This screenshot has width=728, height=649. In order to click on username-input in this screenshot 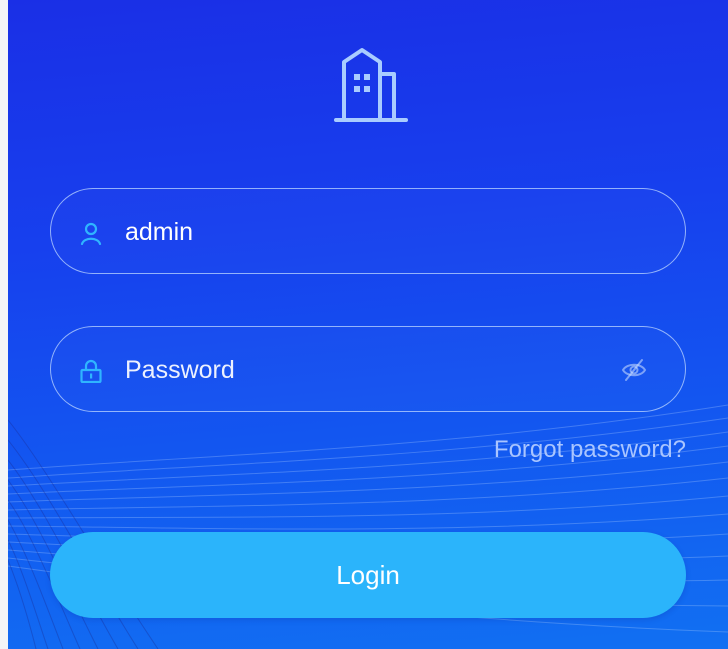, I will do `click(360, 232)`.